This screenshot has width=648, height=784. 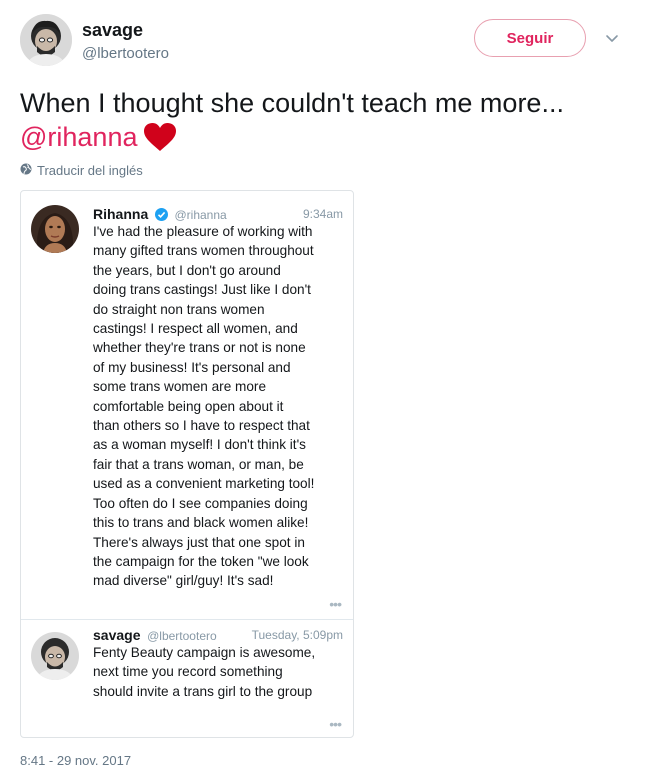 I want to click on text-line: Too often do I see companies doing, so click(x=200, y=503).